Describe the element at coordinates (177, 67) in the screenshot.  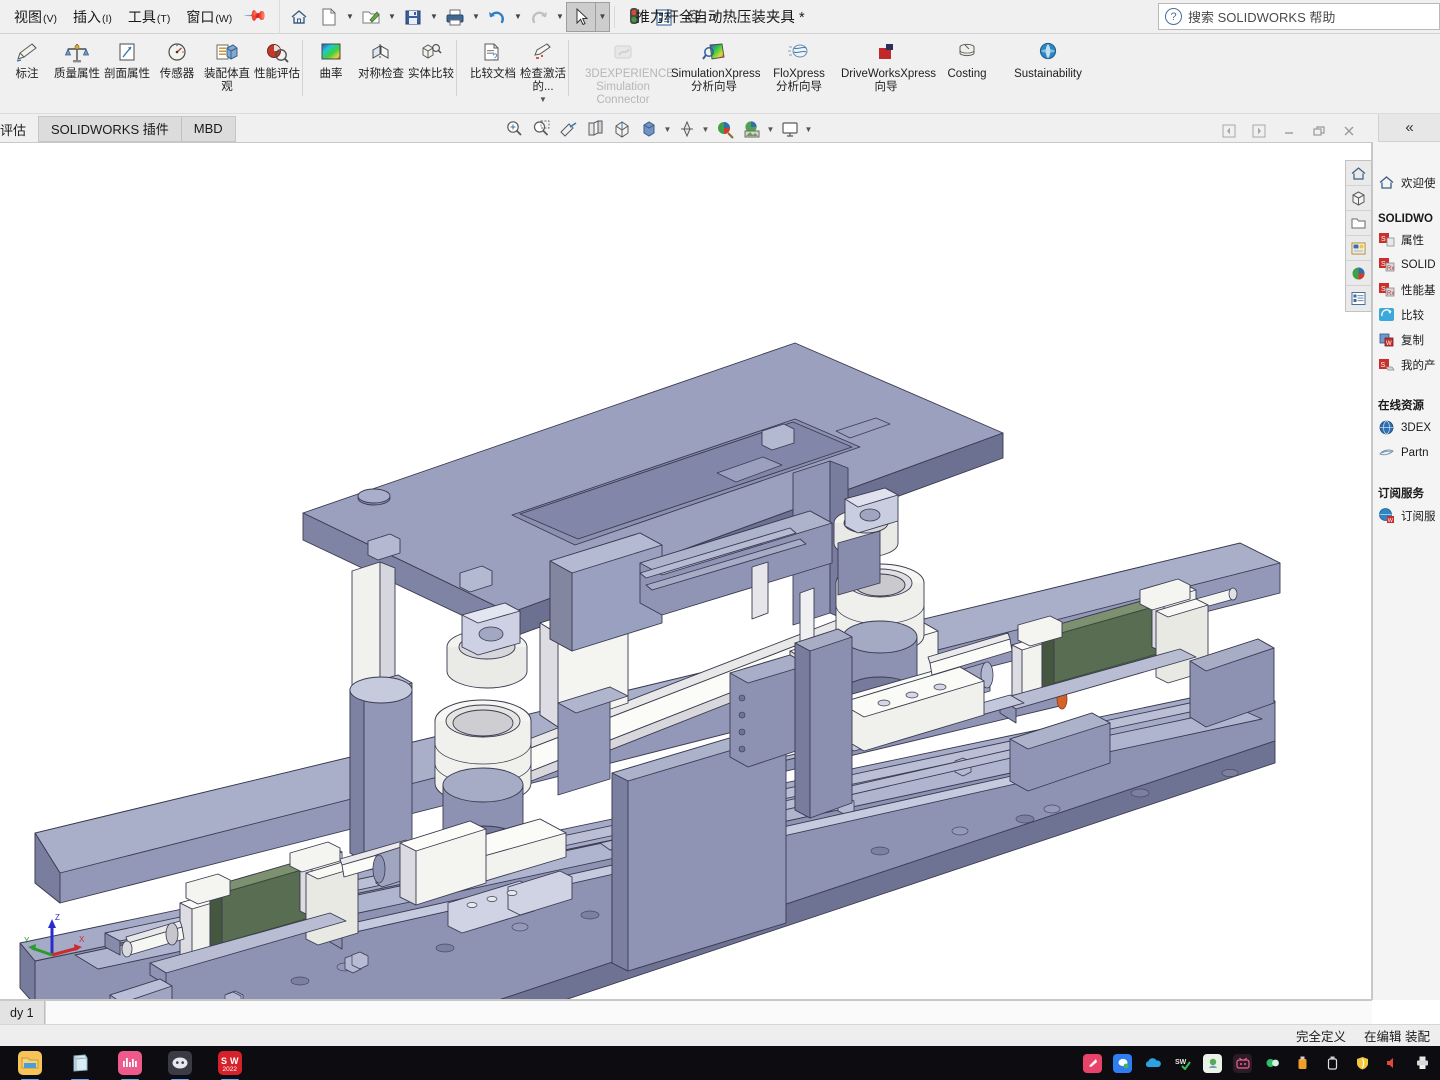
I see `ribbon-button-sensor: 传感器` at that location.